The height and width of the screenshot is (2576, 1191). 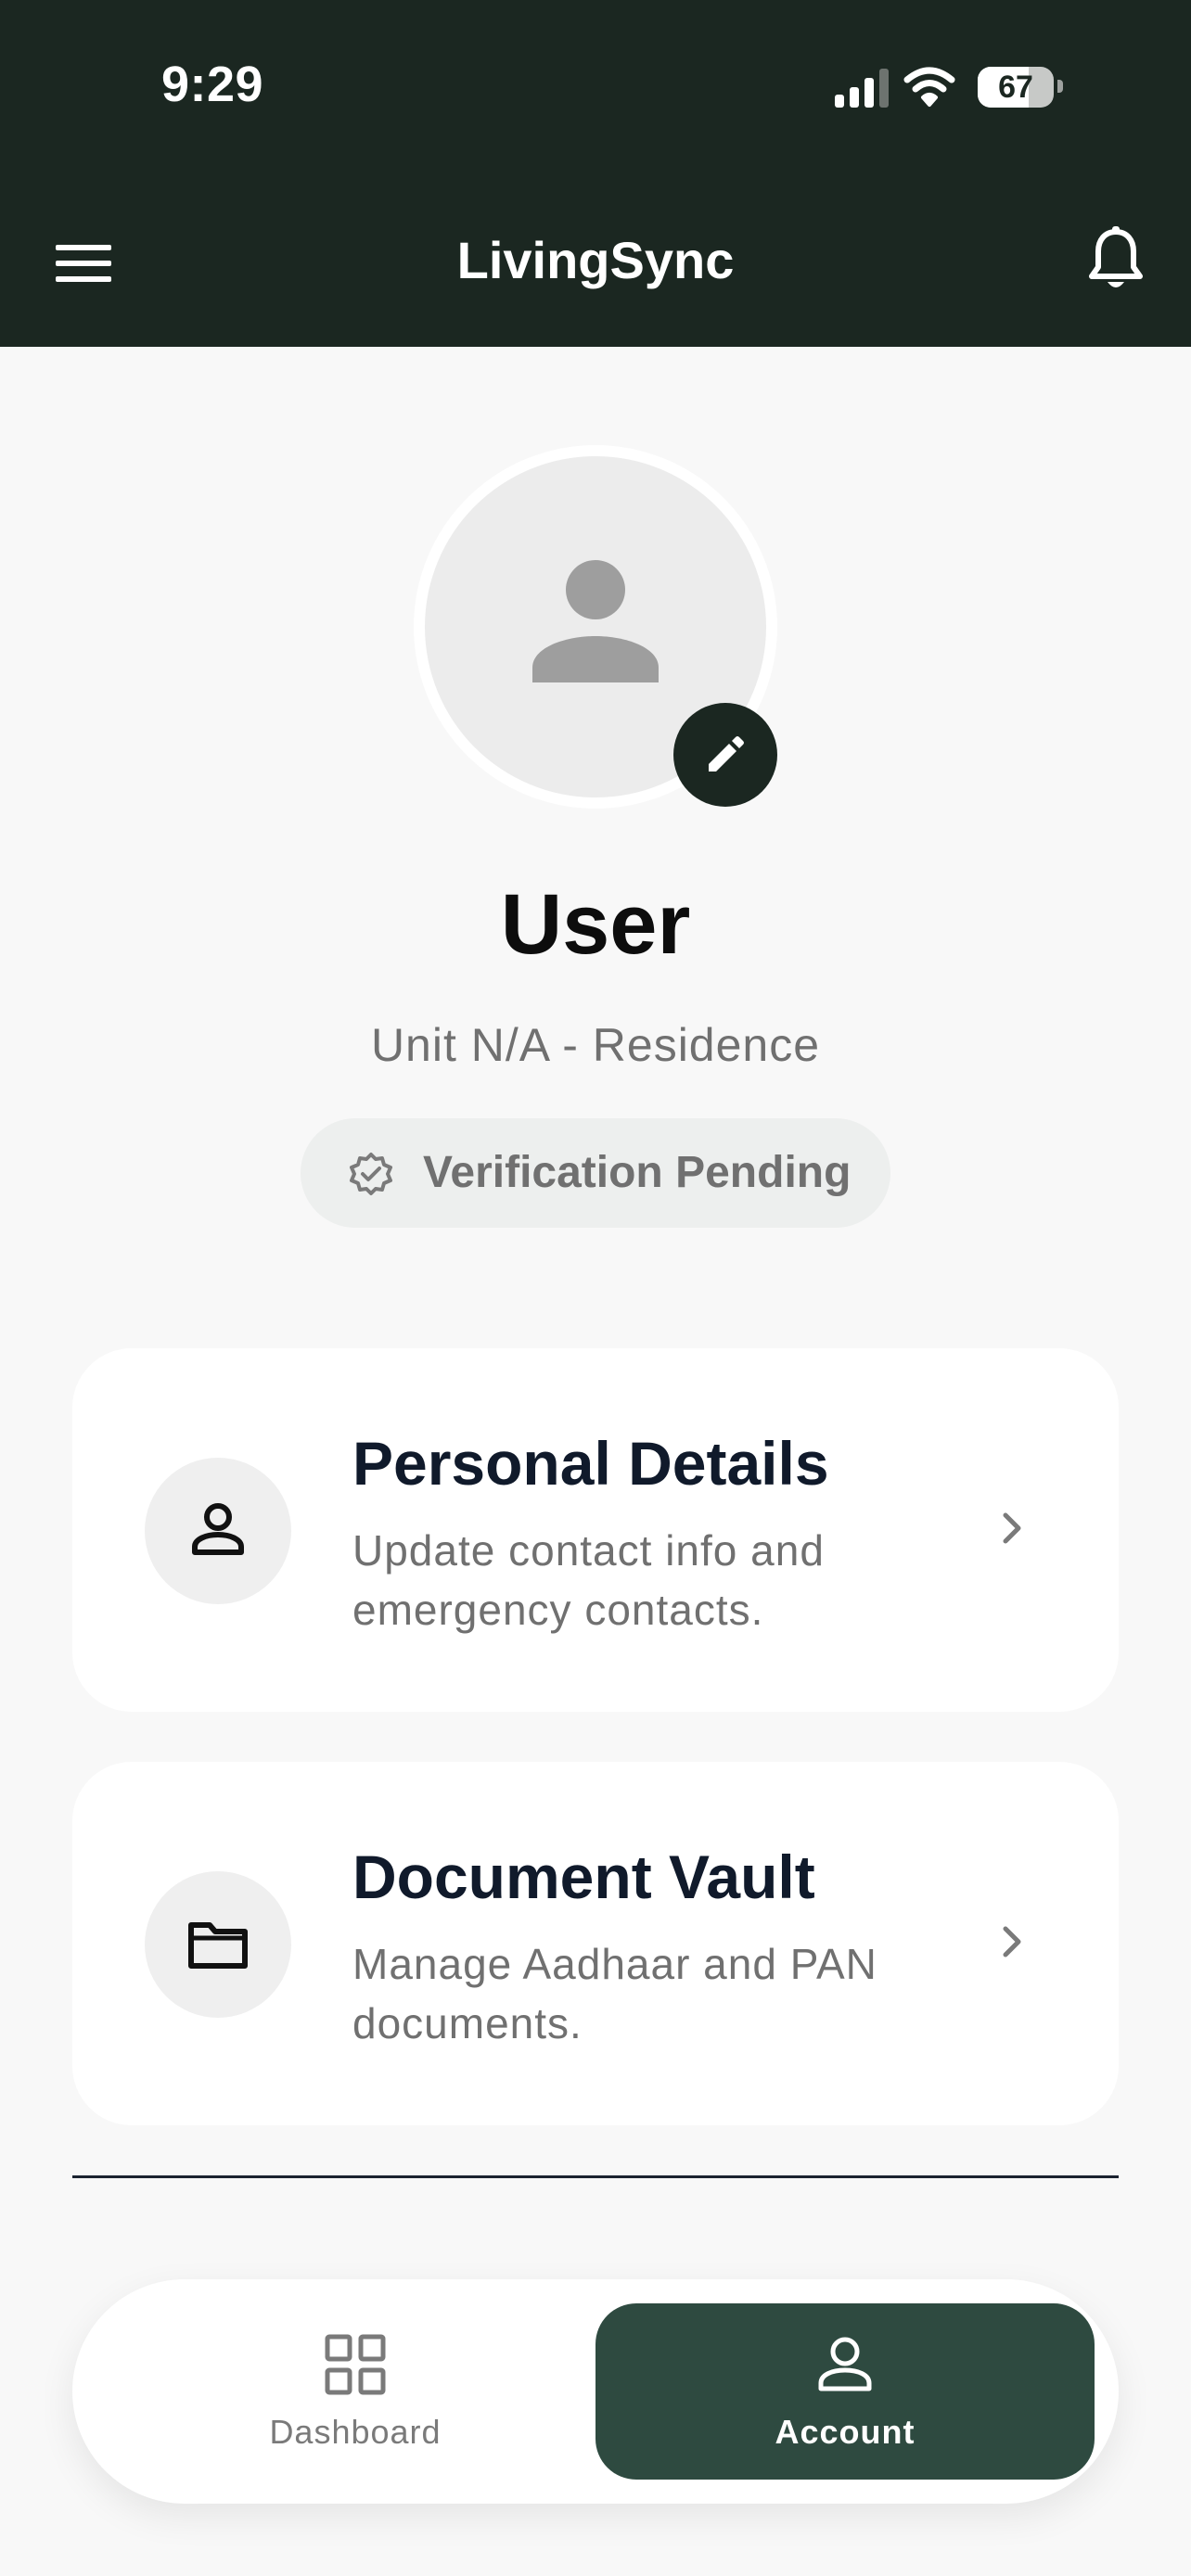 What do you see at coordinates (590, 1464) in the screenshot?
I see `card-title: Personal Details` at bounding box center [590, 1464].